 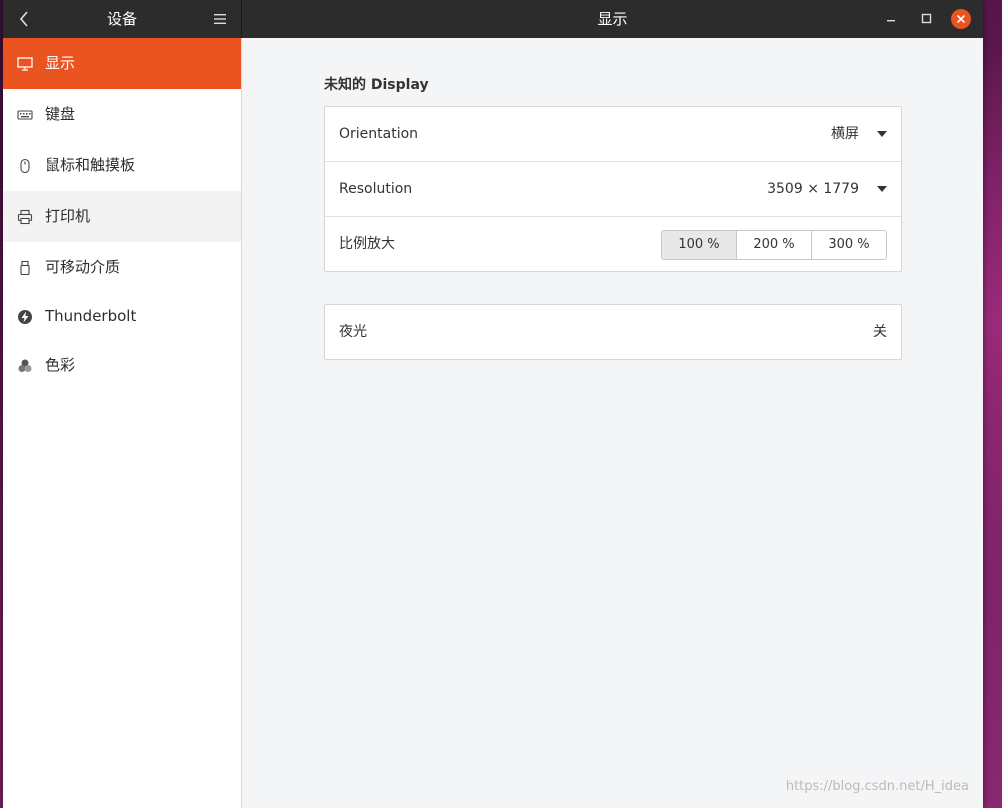 I want to click on sidebar-item-label: Thunderbolt, so click(x=91, y=316).